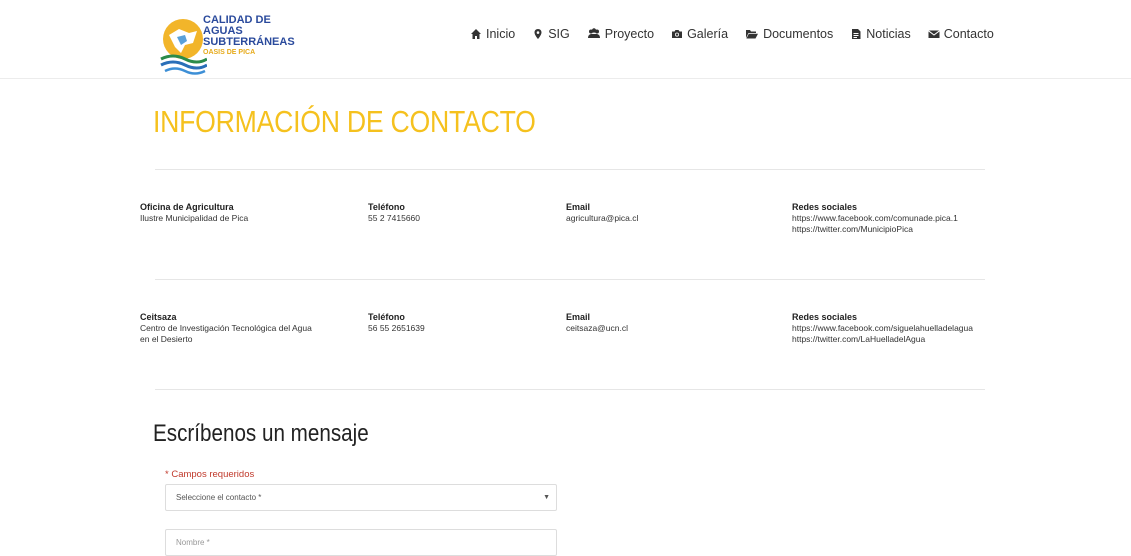 The height and width of the screenshot is (556, 1131). I want to click on nav-item-noticias: Noticias, so click(880, 34).